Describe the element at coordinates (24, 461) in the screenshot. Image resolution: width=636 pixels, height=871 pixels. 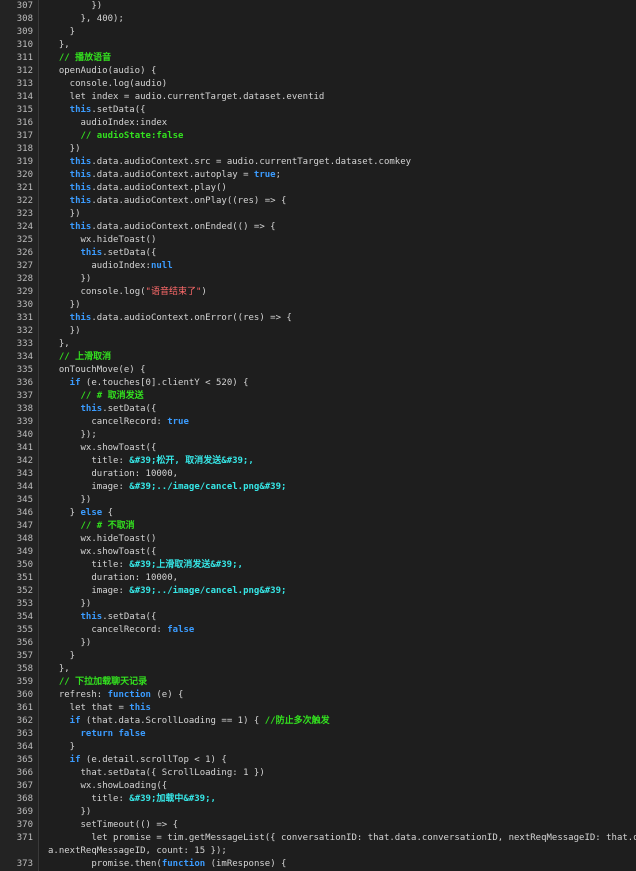
I see `line-number: 342` at that location.